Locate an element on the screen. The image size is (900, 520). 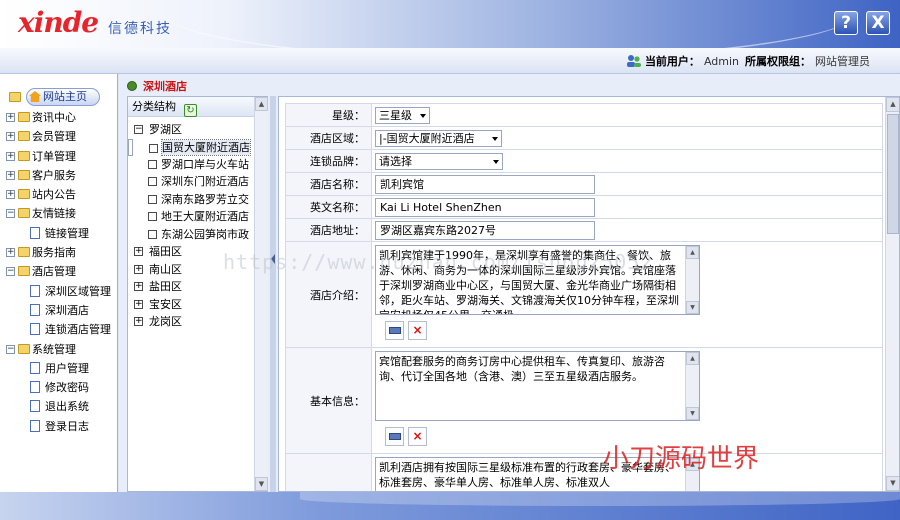
sidebar-item-label: 链接管理 is located at coordinates (67, 233).